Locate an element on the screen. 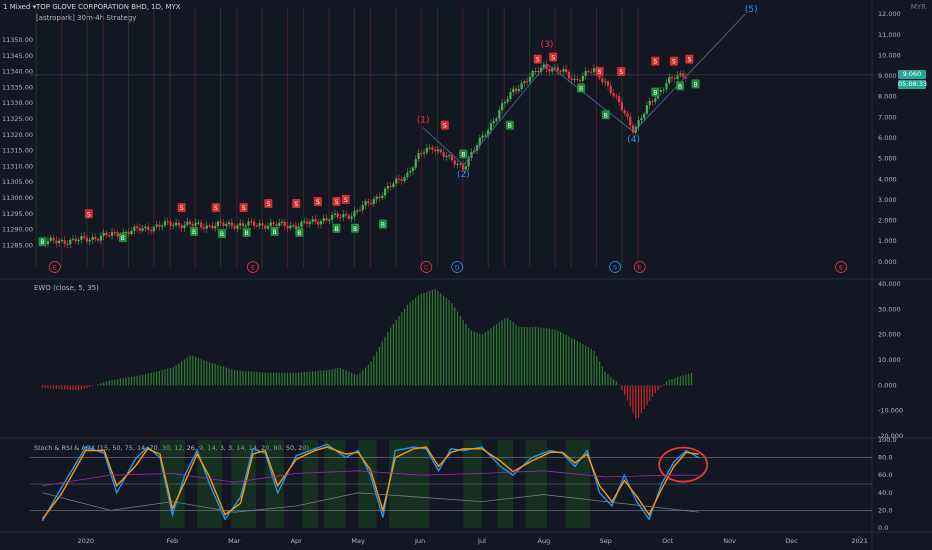  right-axis-tick: 4.000 is located at coordinates (887, 179).